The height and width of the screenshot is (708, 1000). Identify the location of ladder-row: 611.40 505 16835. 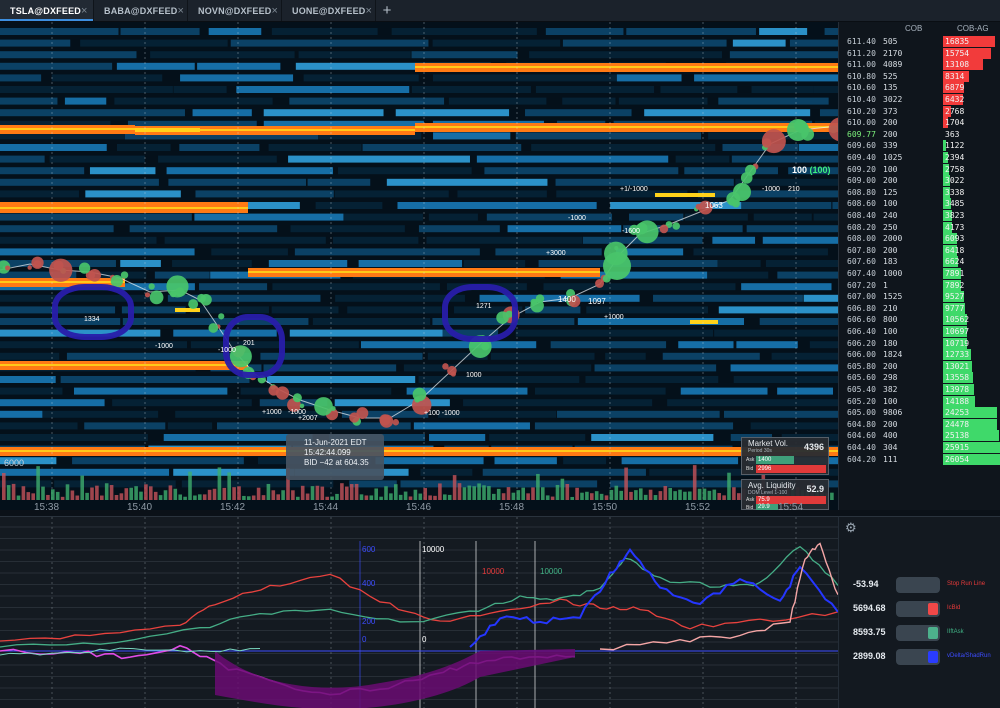
(919, 41).